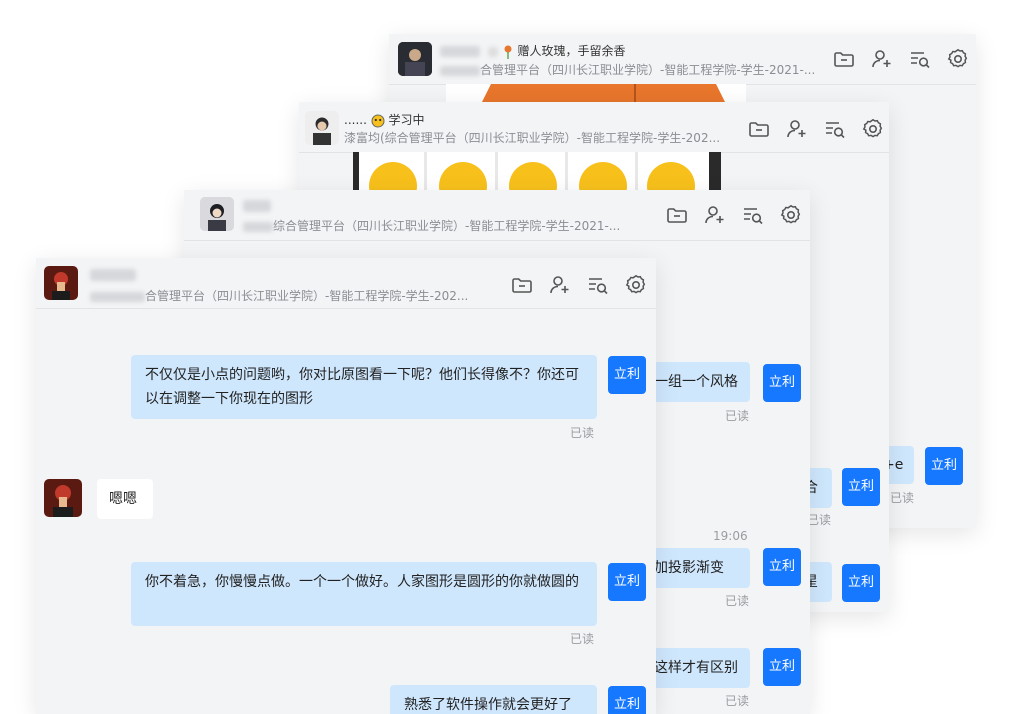 The height and width of the screenshot is (714, 1024). Describe the element at coordinates (362, 582) in the screenshot. I see `message-text: 你不着急，你慢慢点做。一个一个做好。人家图形是圆形的你就做圆的` at that location.